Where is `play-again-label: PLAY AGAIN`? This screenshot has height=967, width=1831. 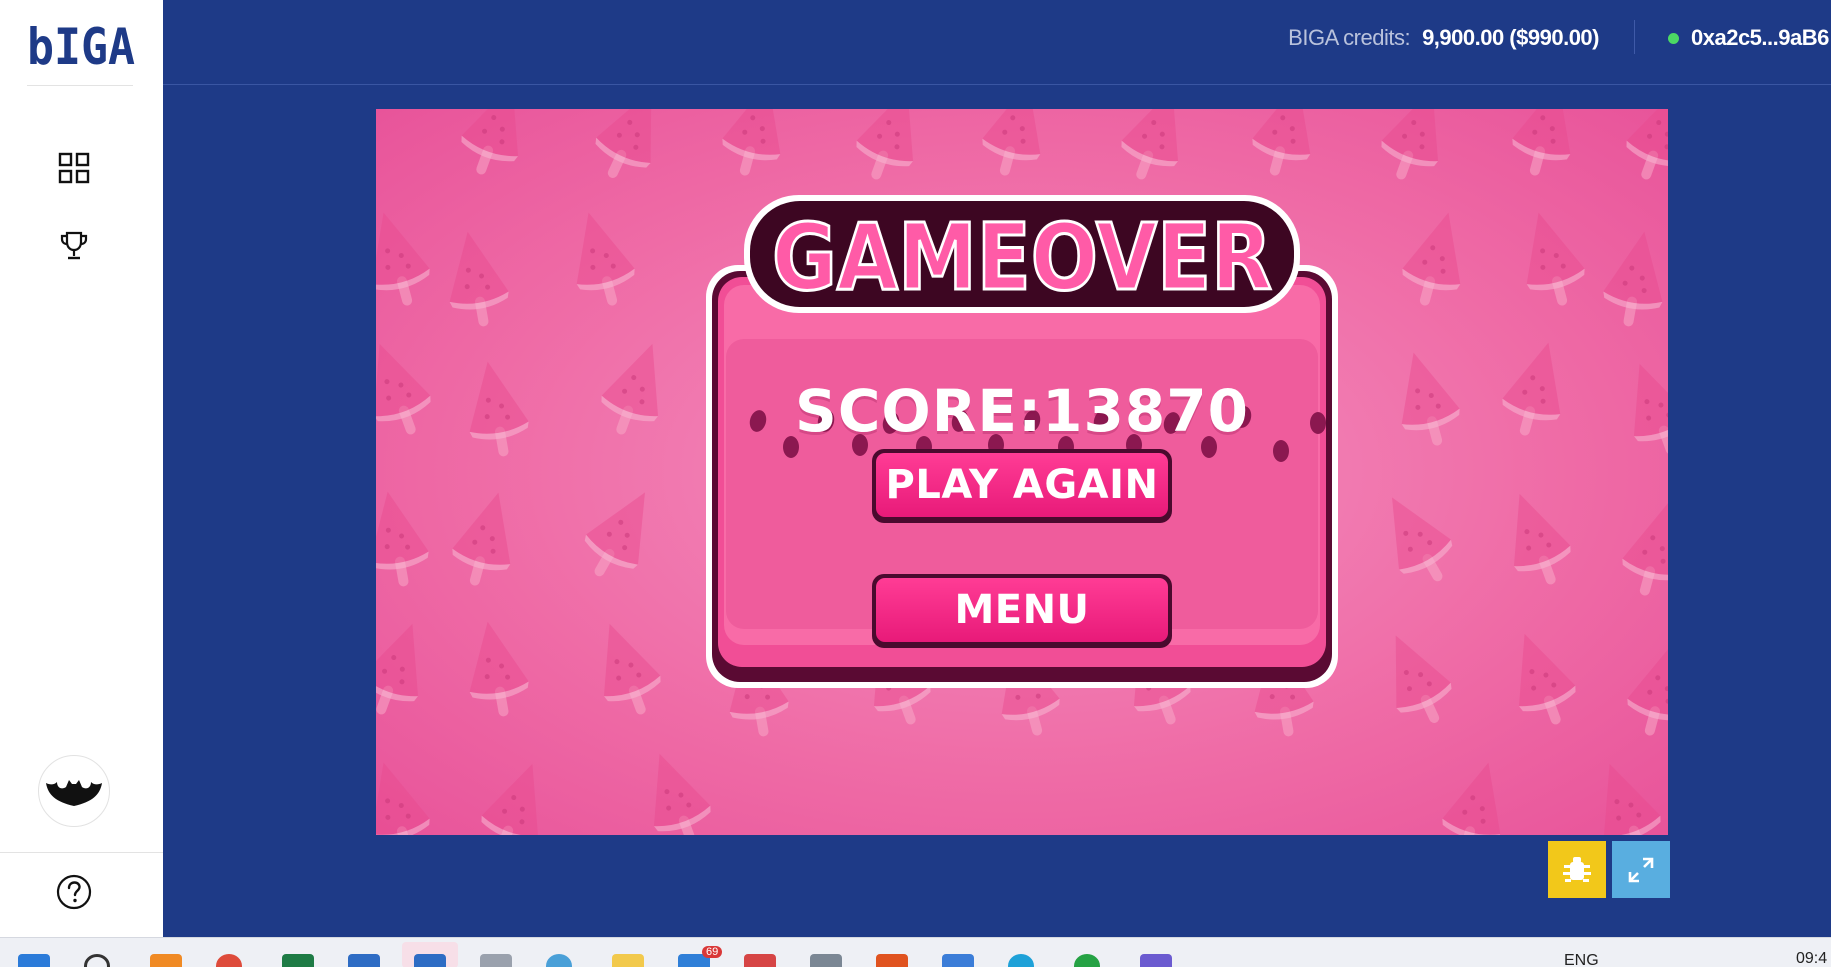
play-again-label: PLAY AGAIN is located at coordinates (1022, 485).